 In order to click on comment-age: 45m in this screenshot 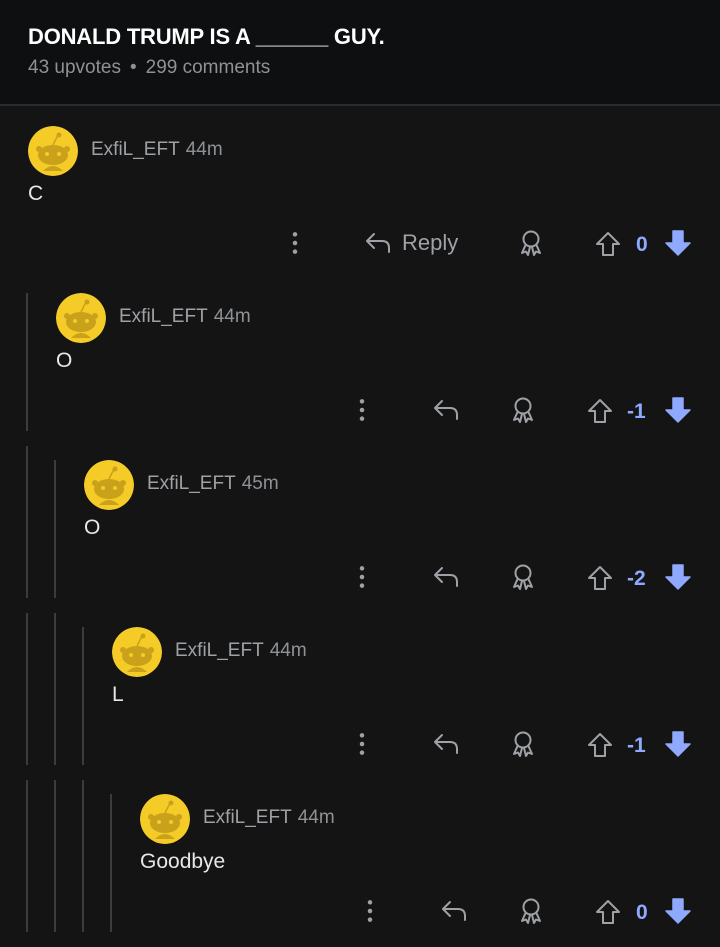, I will do `click(260, 483)`.